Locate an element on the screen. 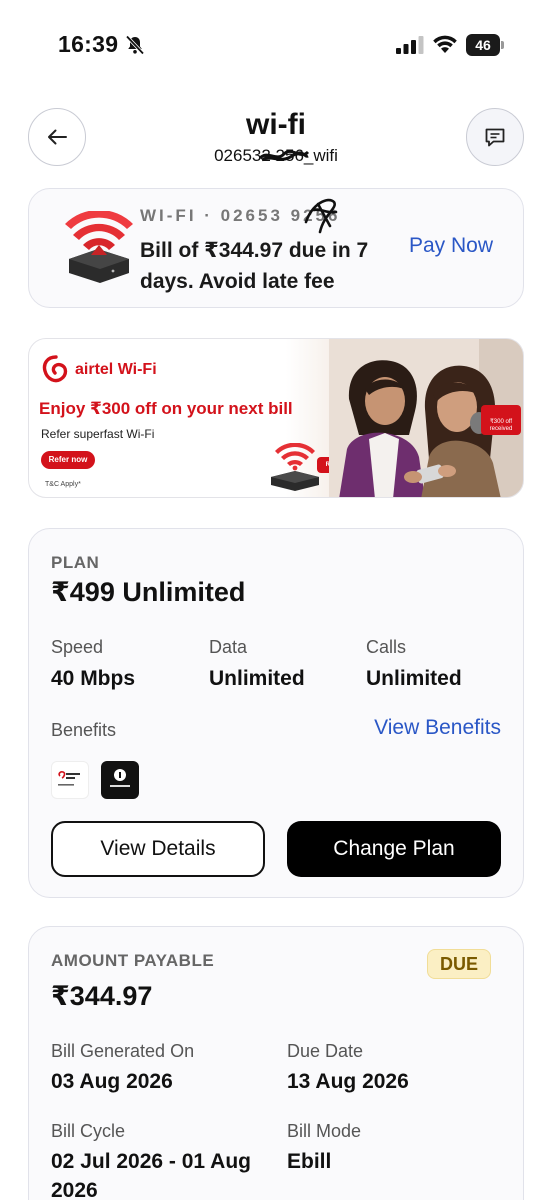  battery-cap is located at coordinates (502, 45).